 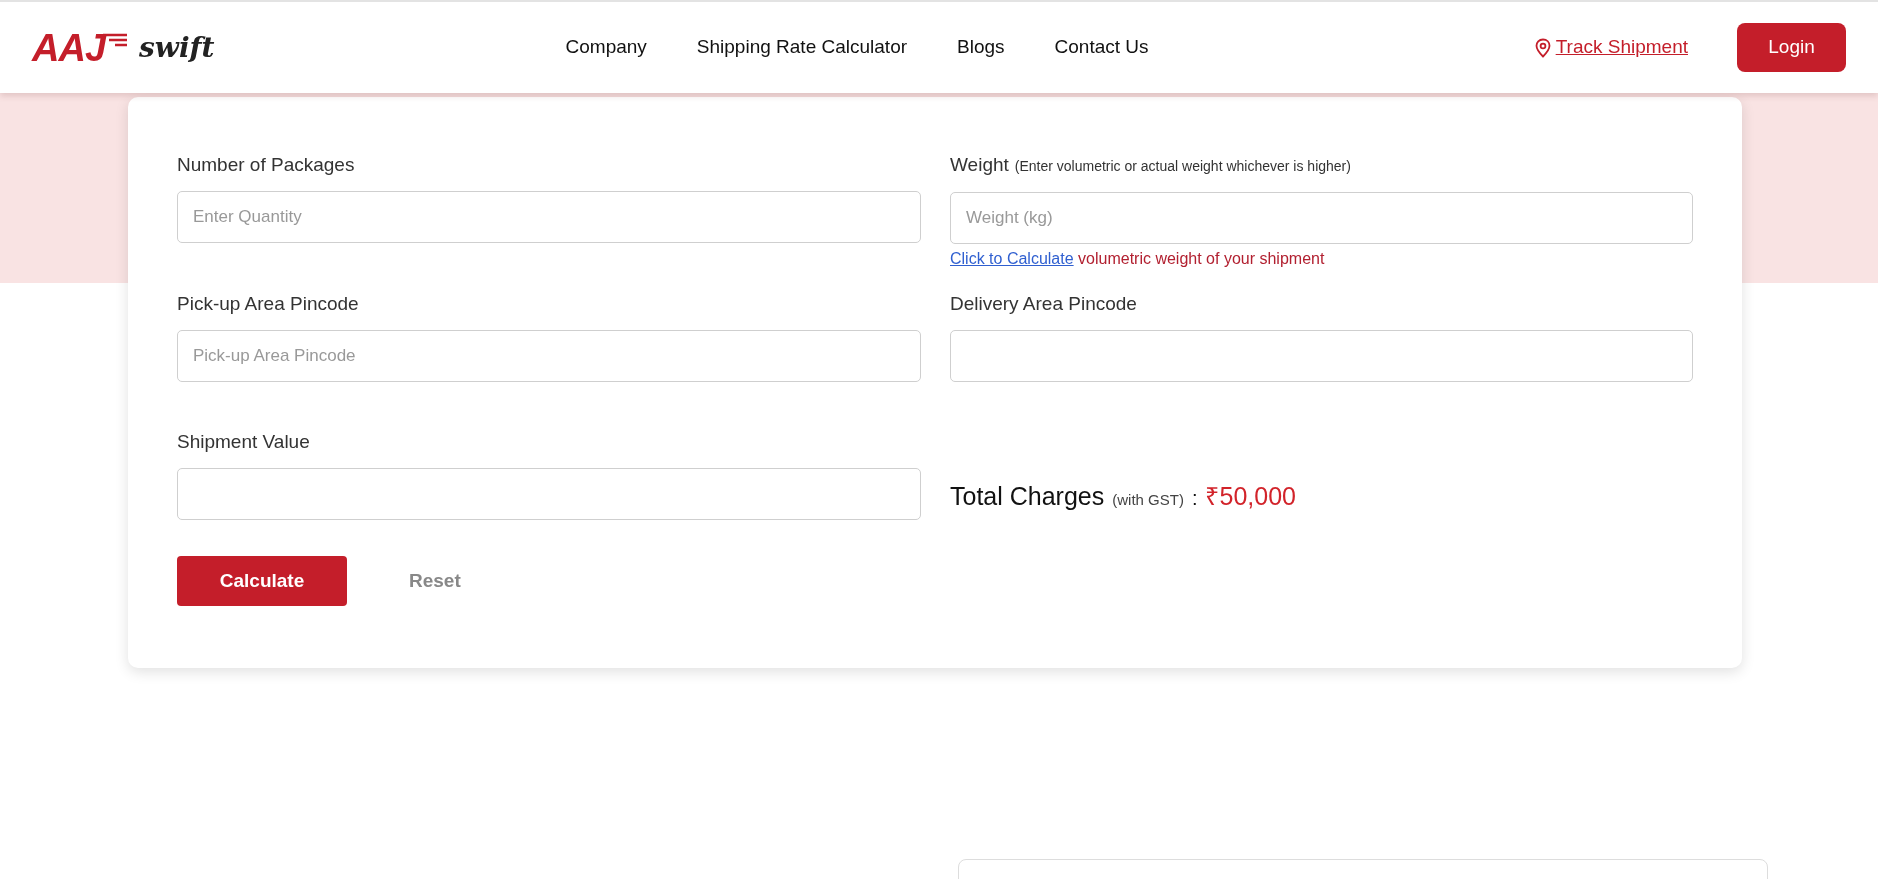 What do you see at coordinates (1250, 496) in the screenshot?
I see `total-amount: ₹50,000` at bounding box center [1250, 496].